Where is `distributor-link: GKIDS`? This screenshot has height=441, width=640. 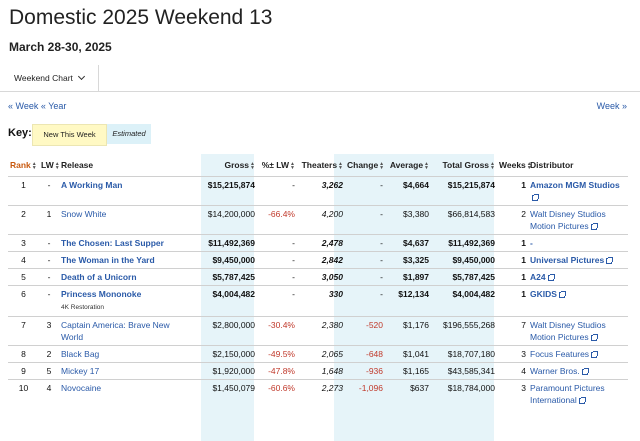 distributor-link: GKIDS is located at coordinates (578, 301).